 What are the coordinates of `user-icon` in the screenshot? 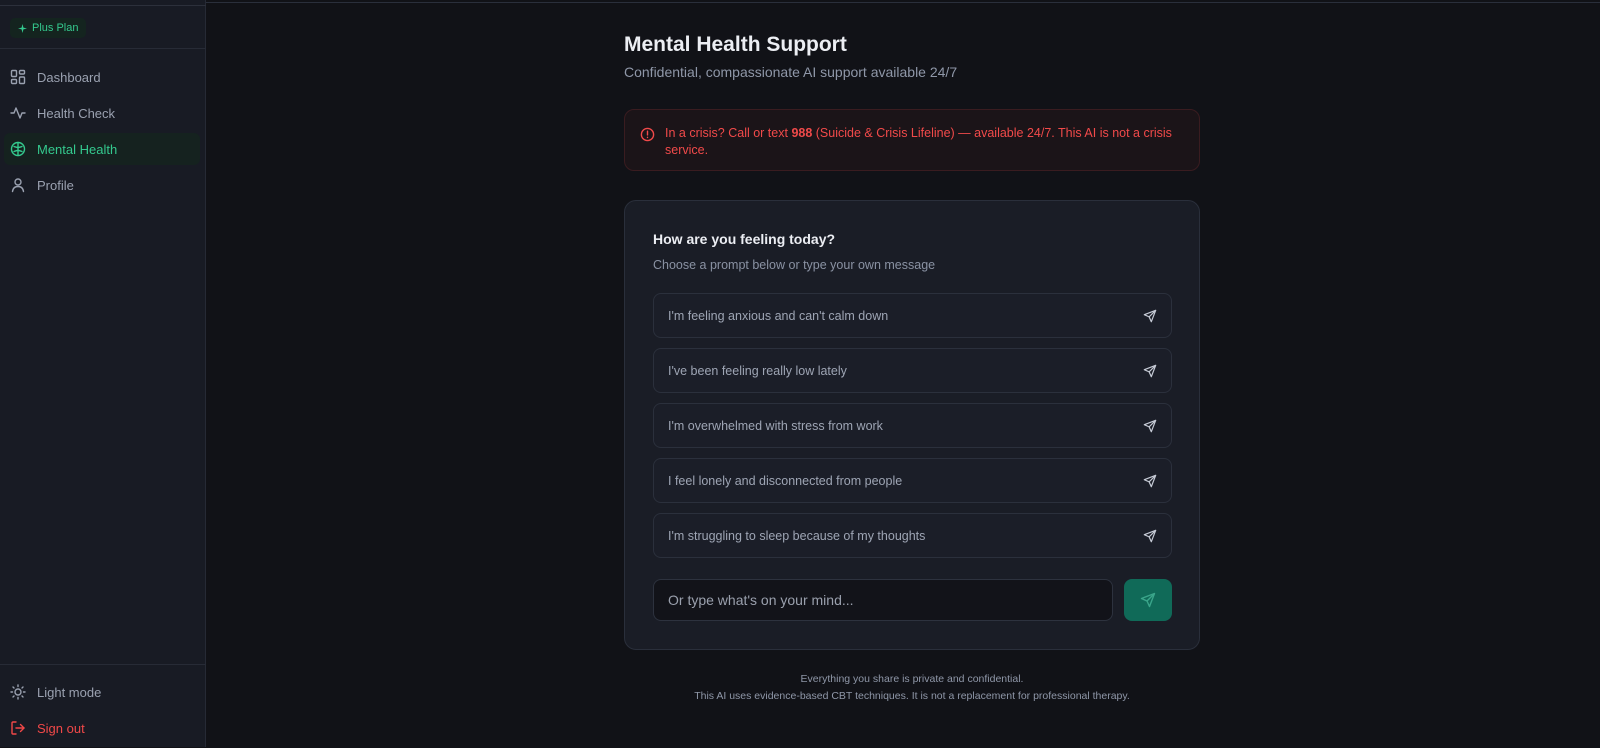 It's located at (18, 185).